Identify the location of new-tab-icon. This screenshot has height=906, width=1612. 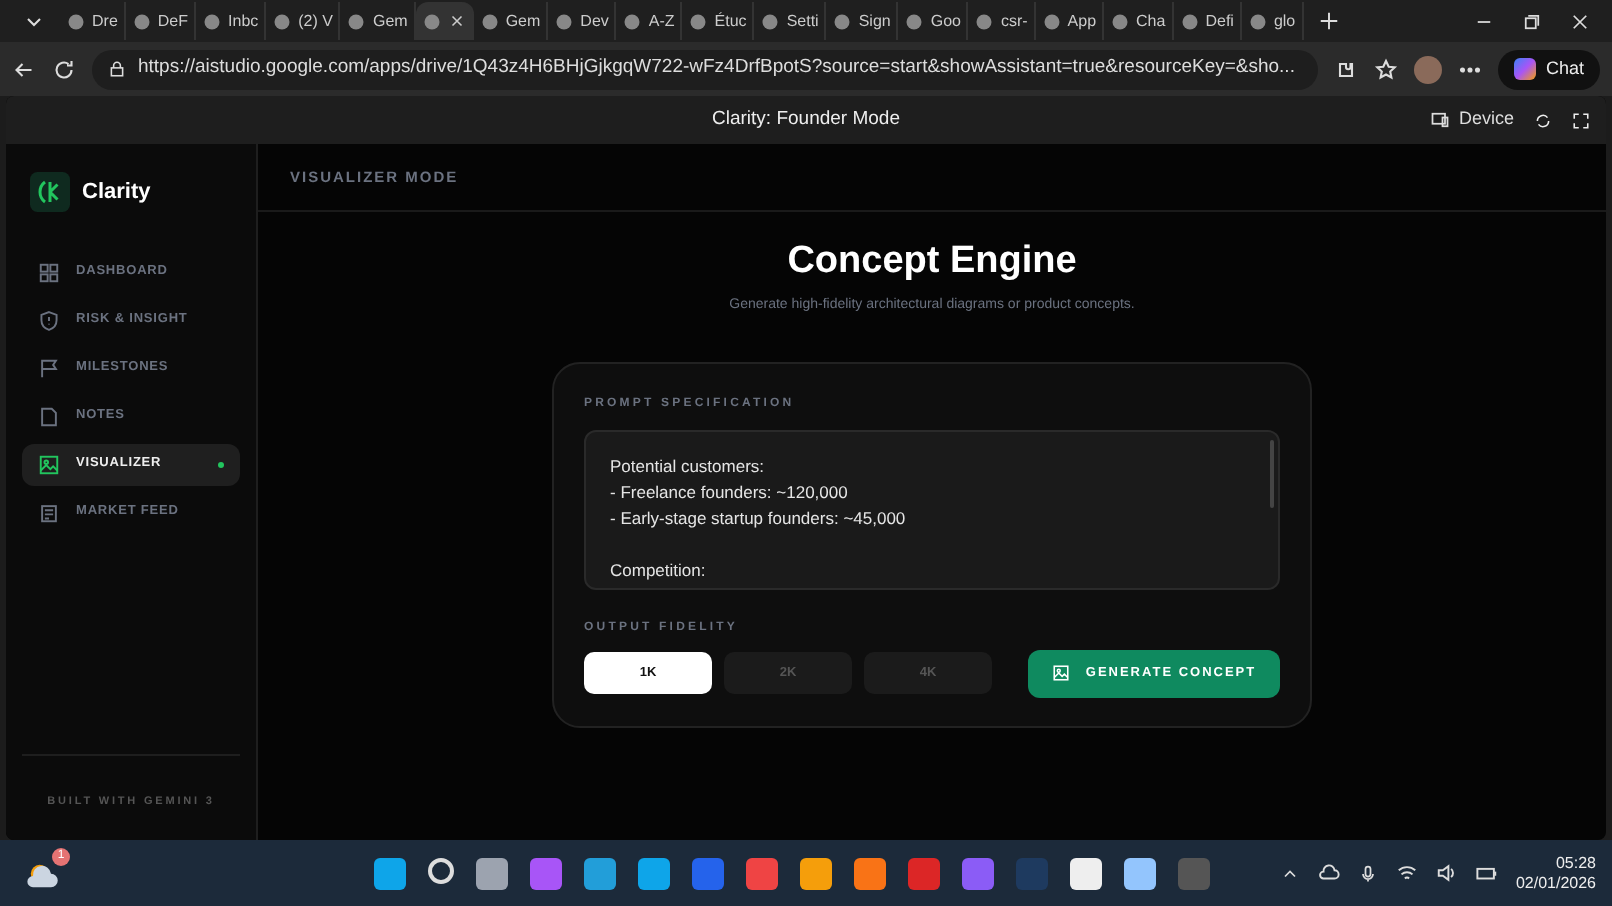
(1328, 21).